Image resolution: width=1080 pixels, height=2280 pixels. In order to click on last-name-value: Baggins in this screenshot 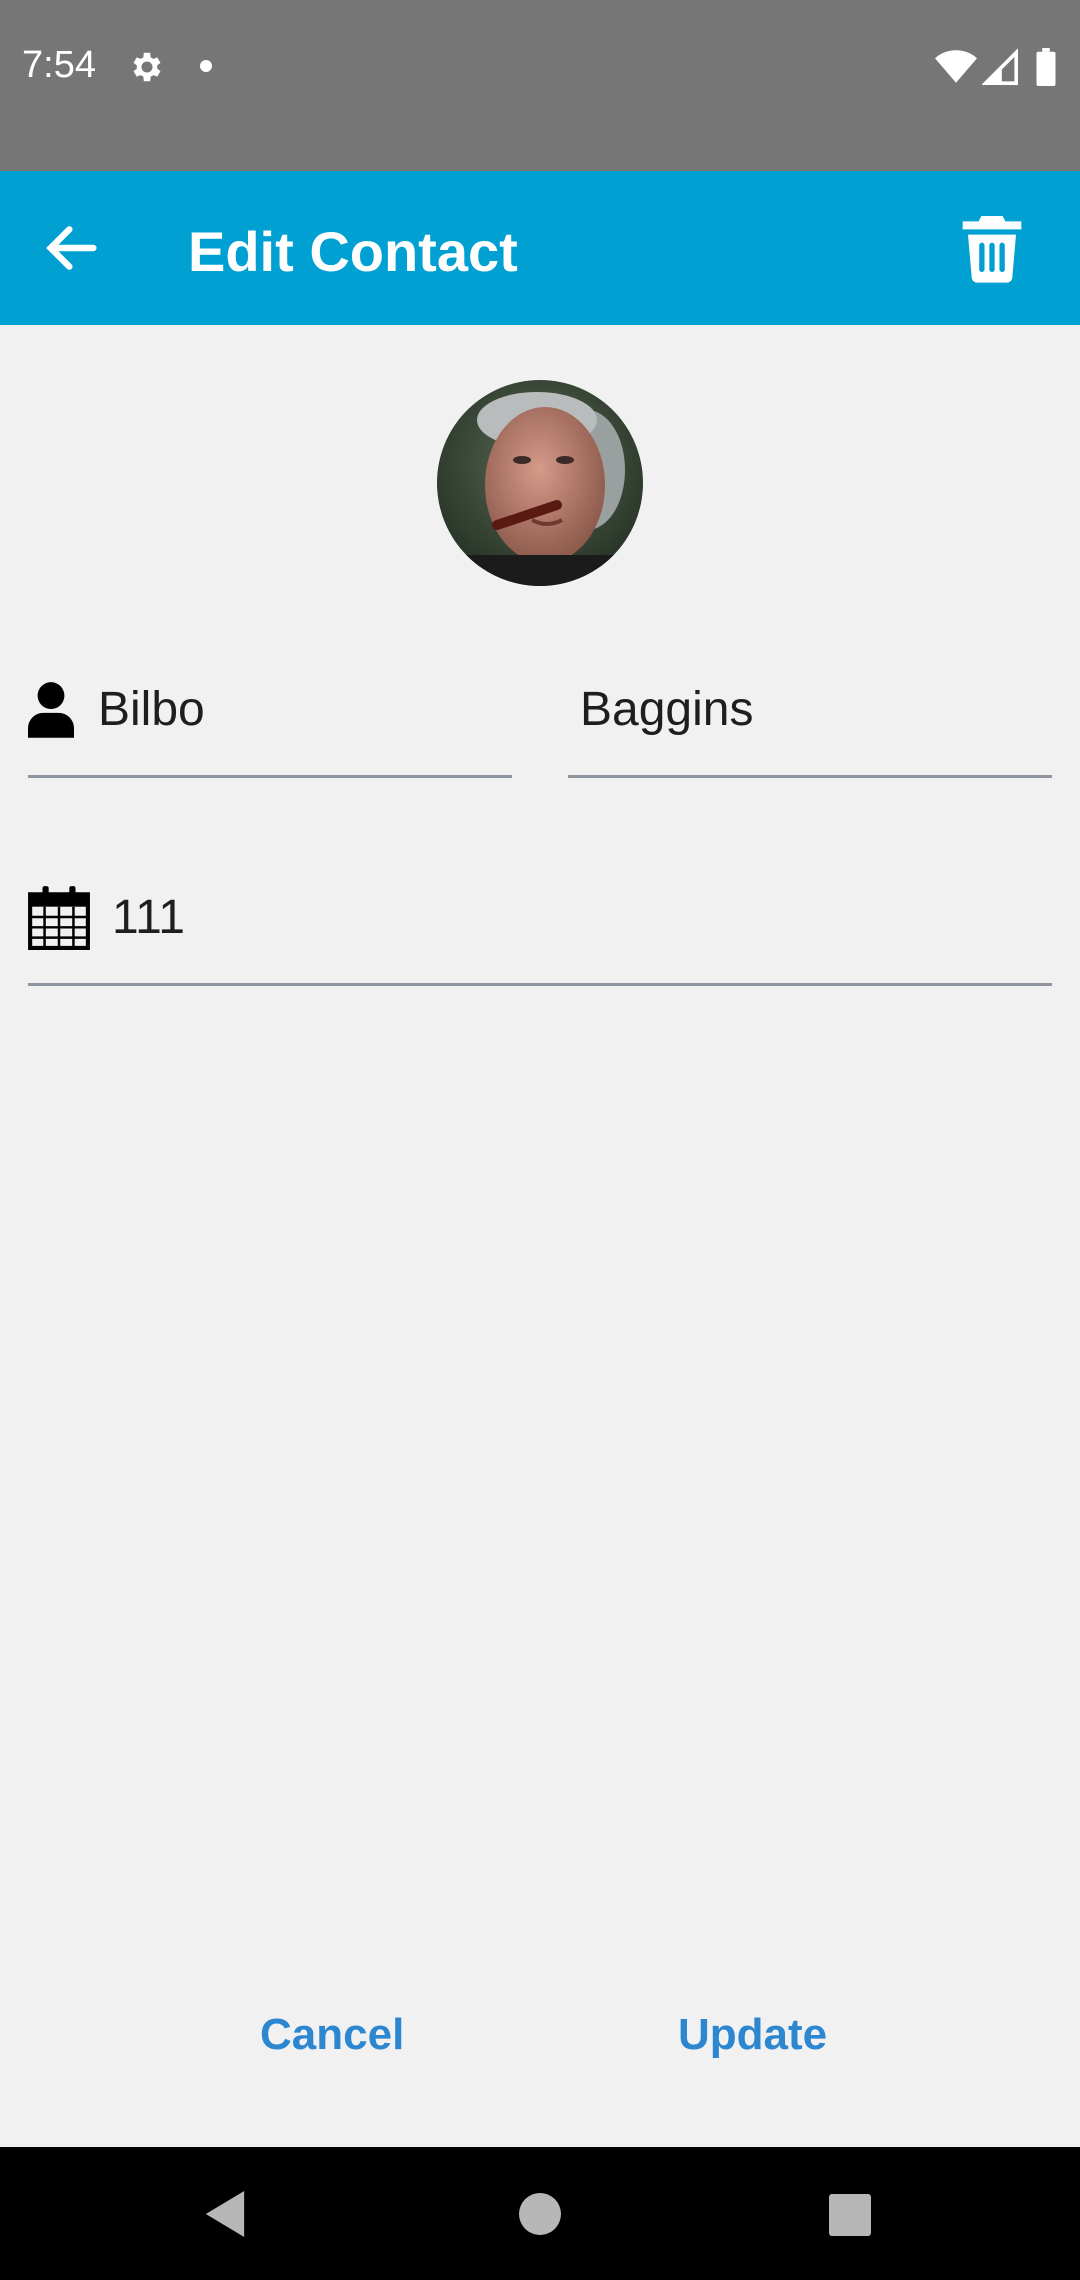, I will do `click(667, 709)`.